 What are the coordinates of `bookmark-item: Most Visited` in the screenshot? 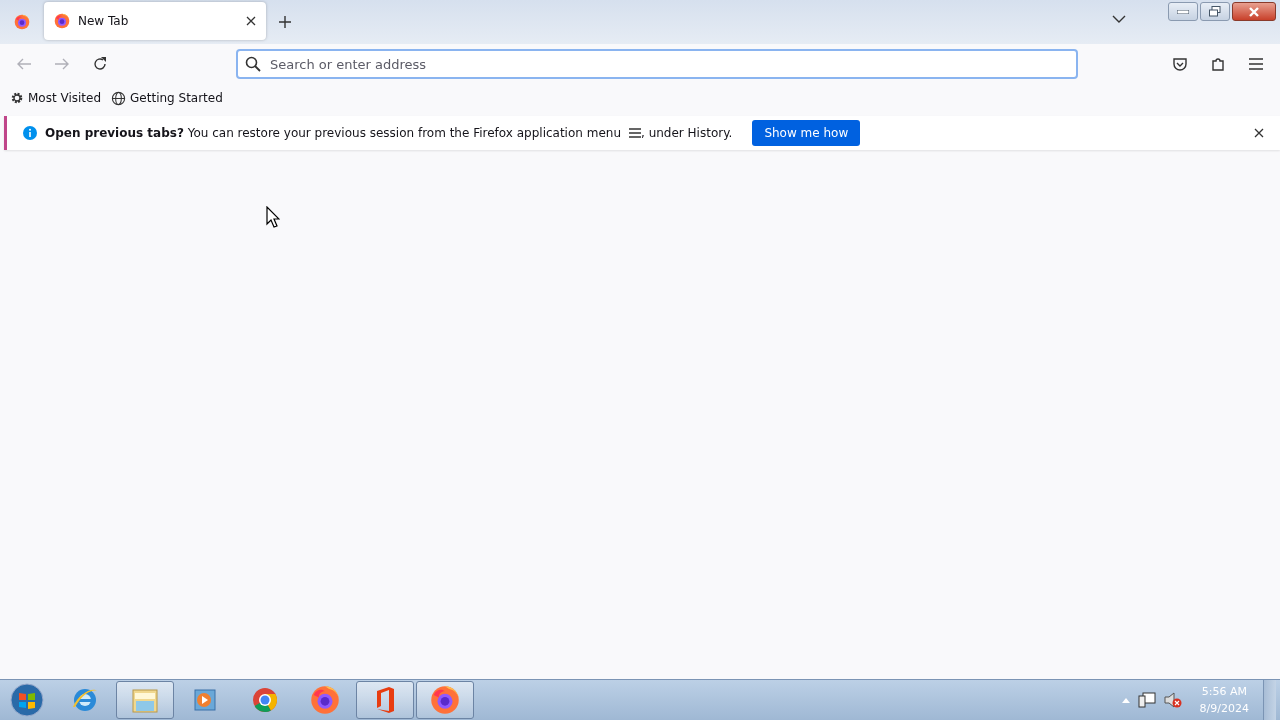 It's located at (56, 98).